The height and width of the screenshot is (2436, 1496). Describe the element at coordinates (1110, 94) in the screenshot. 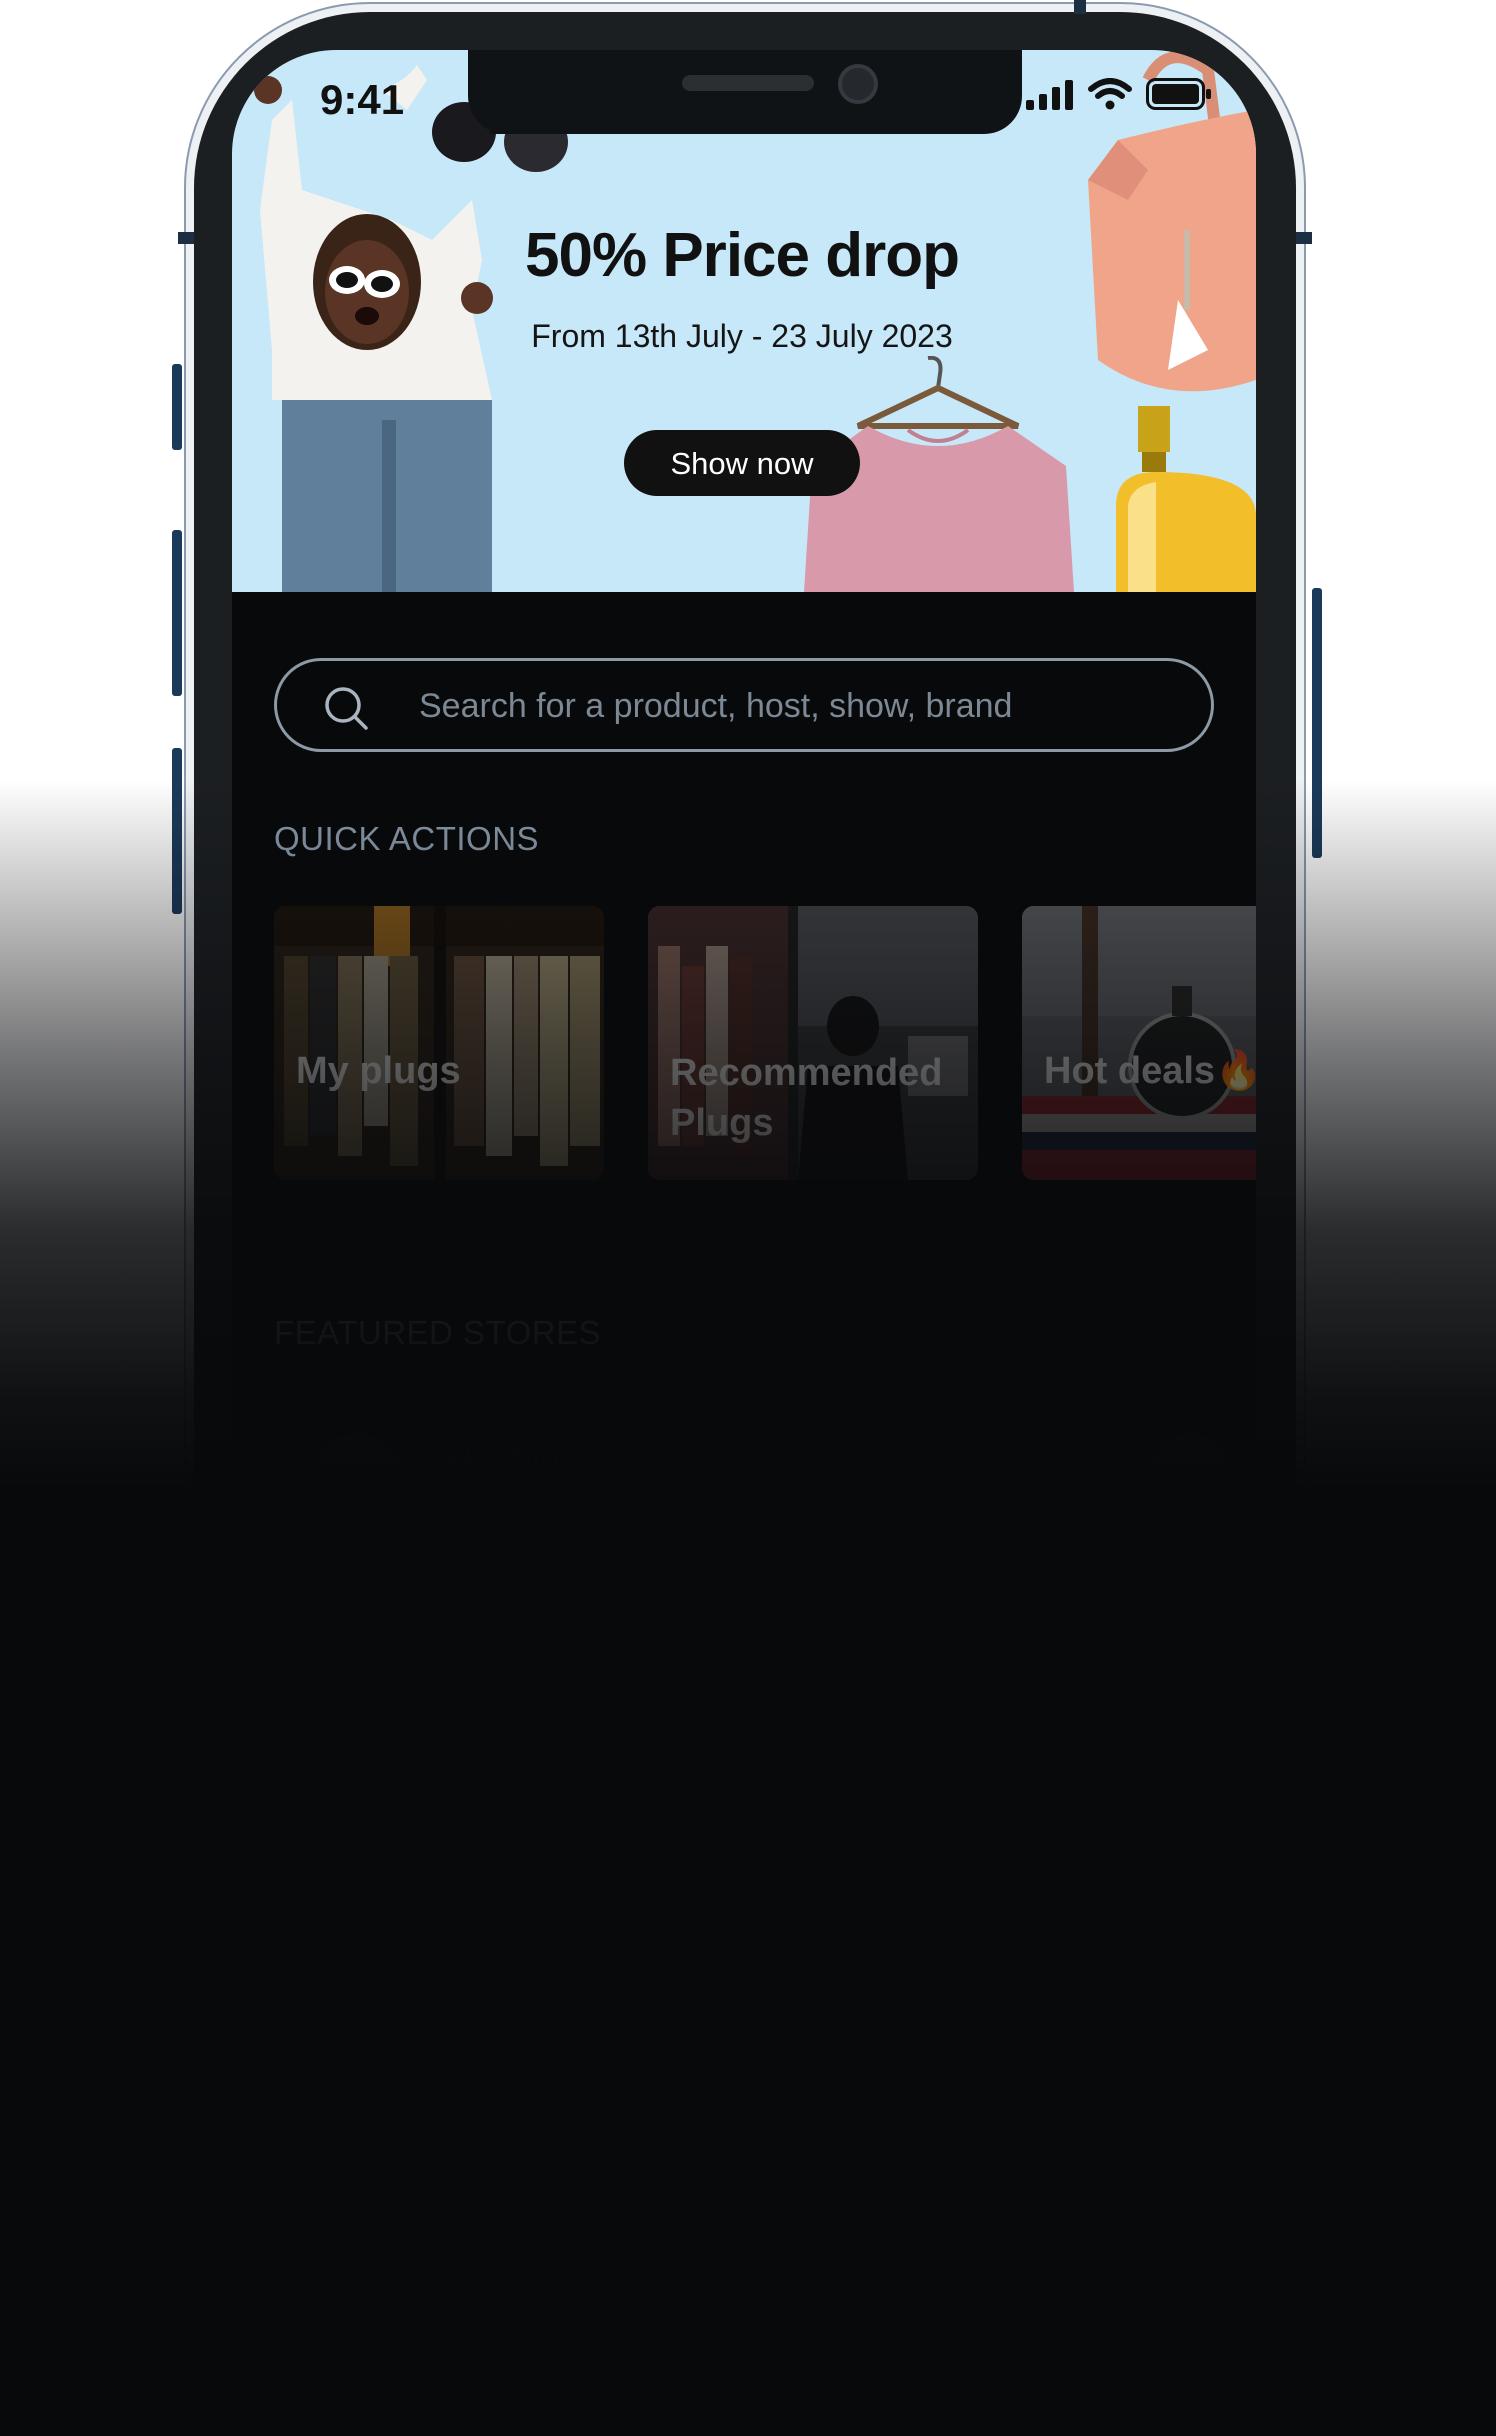

I see `wifi-icon` at that location.